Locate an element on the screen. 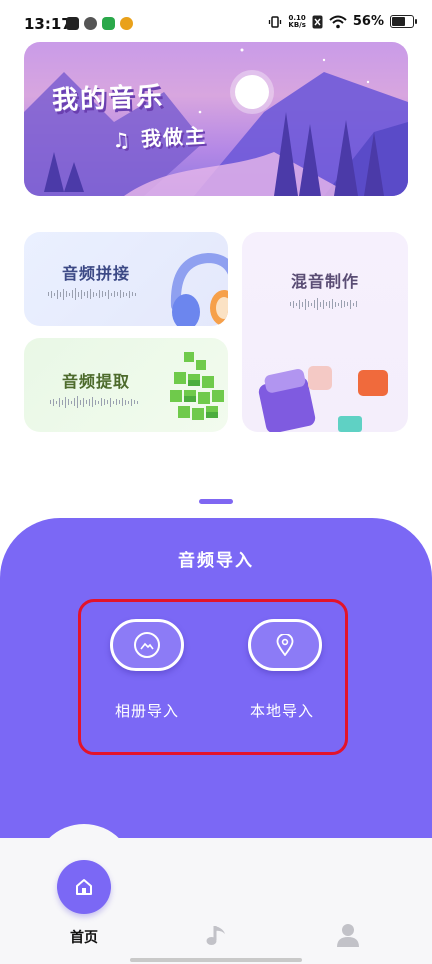  album-import-button is located at coordinates (147, 645).